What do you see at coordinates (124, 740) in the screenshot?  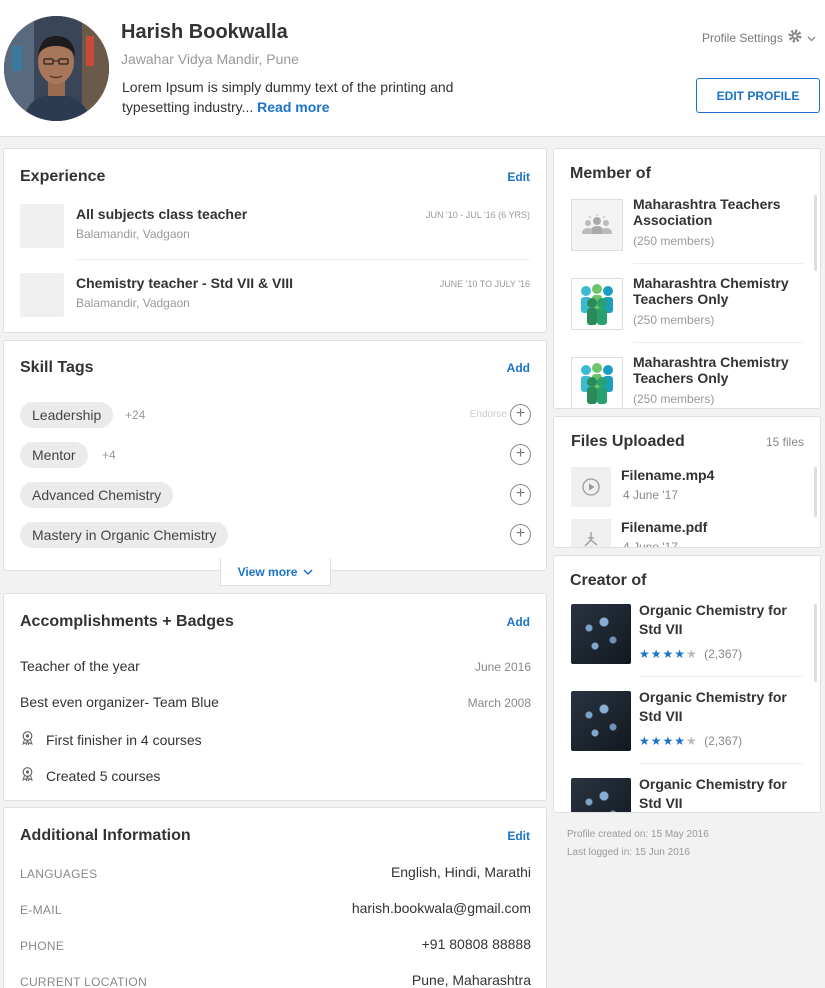 I see `badge-label: First finisher in 4 courses` at bounding box center [124, 740].